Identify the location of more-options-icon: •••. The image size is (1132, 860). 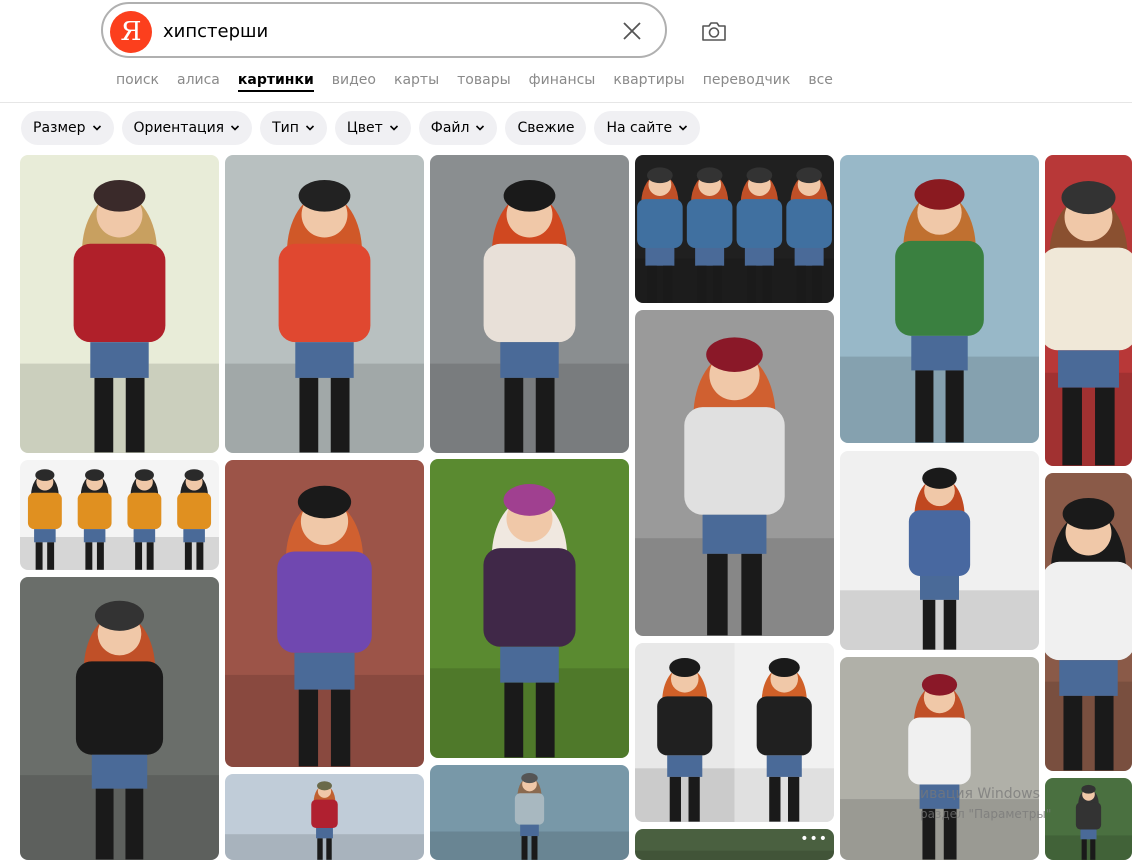
(814, 839).